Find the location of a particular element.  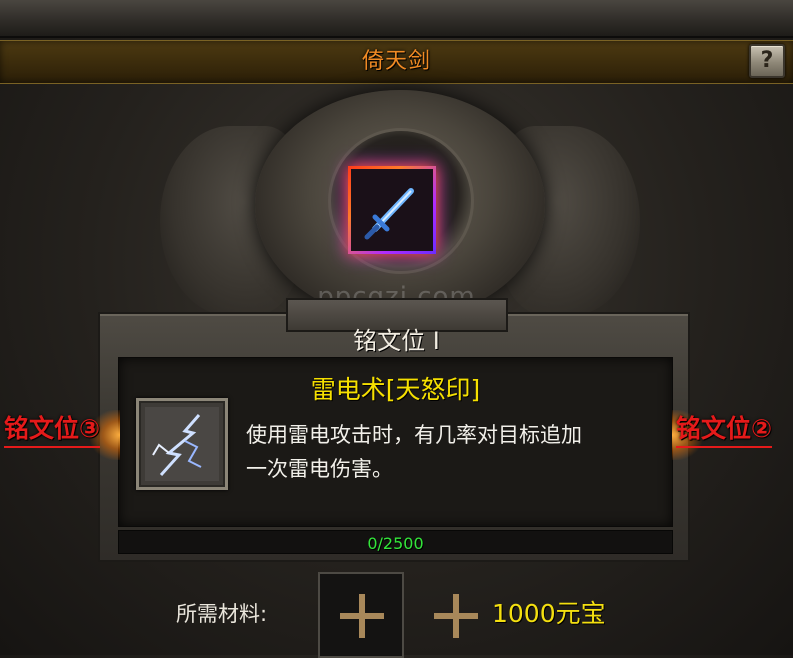

equipment-slot is located at coordinates (392, 210).